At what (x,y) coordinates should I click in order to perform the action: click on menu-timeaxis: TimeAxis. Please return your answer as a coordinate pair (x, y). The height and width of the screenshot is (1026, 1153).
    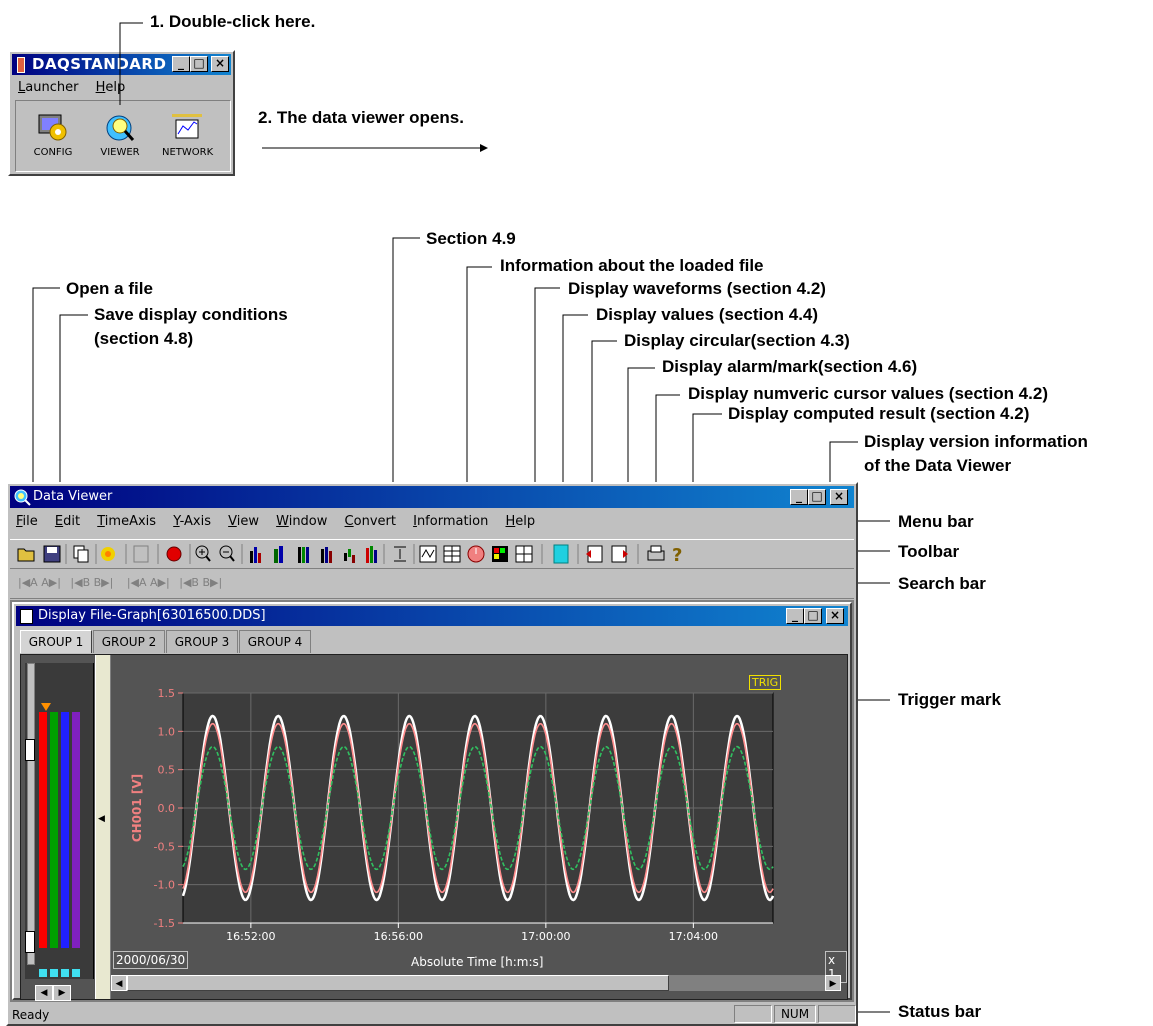
    Looking at the image, I should click on (126, 521).